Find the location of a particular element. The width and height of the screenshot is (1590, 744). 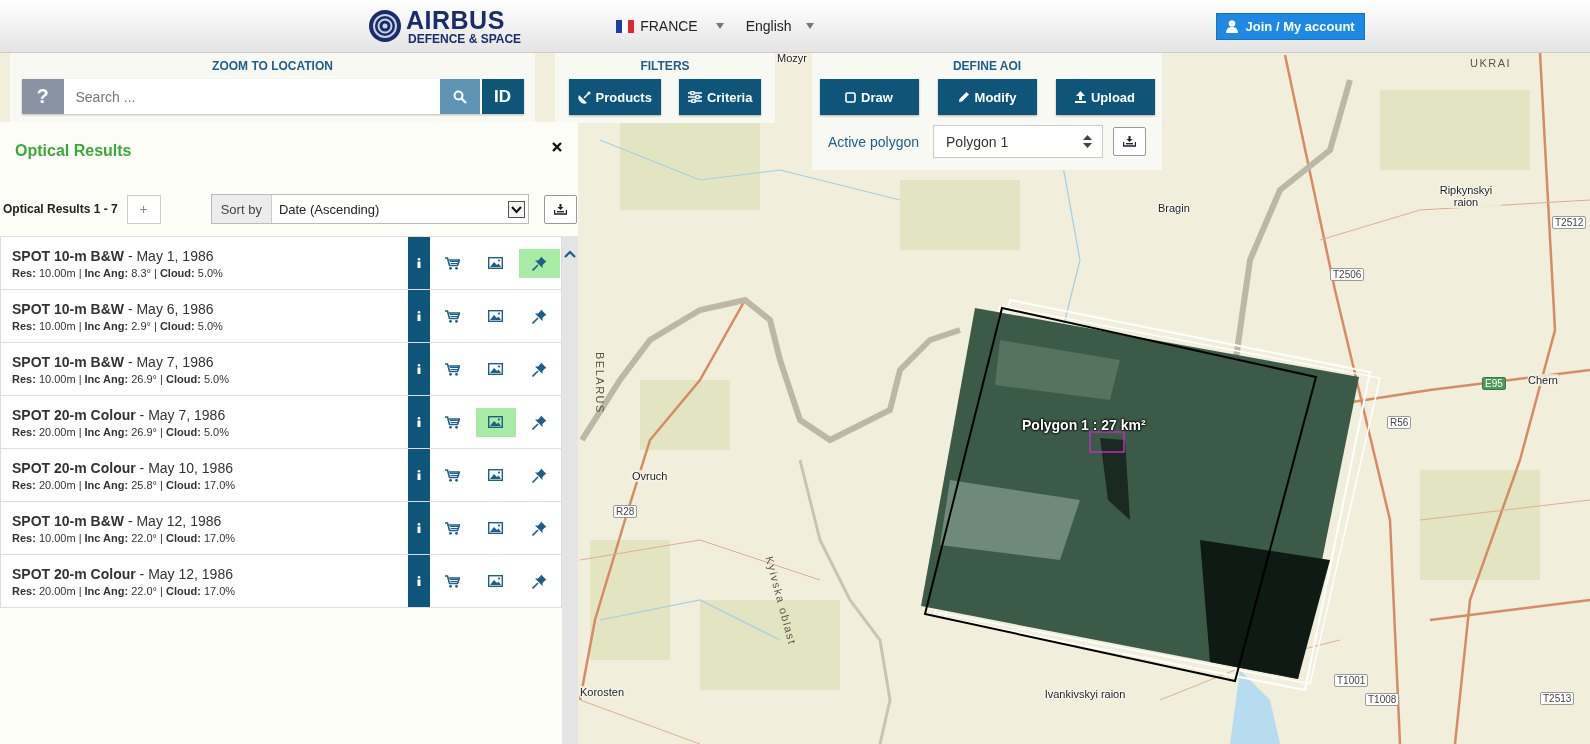

language-dropdown: English is located at coordinates (779, 26).